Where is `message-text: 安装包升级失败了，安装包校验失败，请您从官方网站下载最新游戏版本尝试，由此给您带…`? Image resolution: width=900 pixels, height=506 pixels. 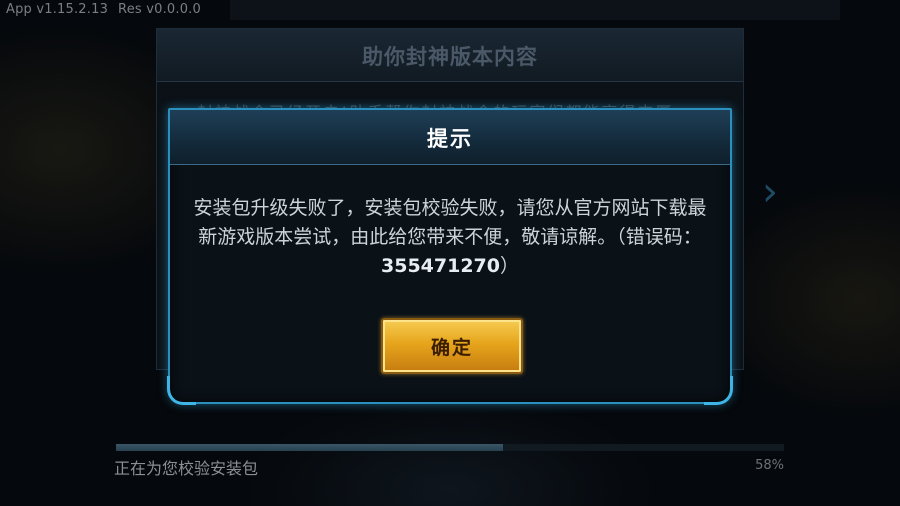
message-text: 安装包升级失败了，安装包校验失败，请您从官方网站下载最新游戏版本尝试，由此给您带… is located at coordinates (450, 222).